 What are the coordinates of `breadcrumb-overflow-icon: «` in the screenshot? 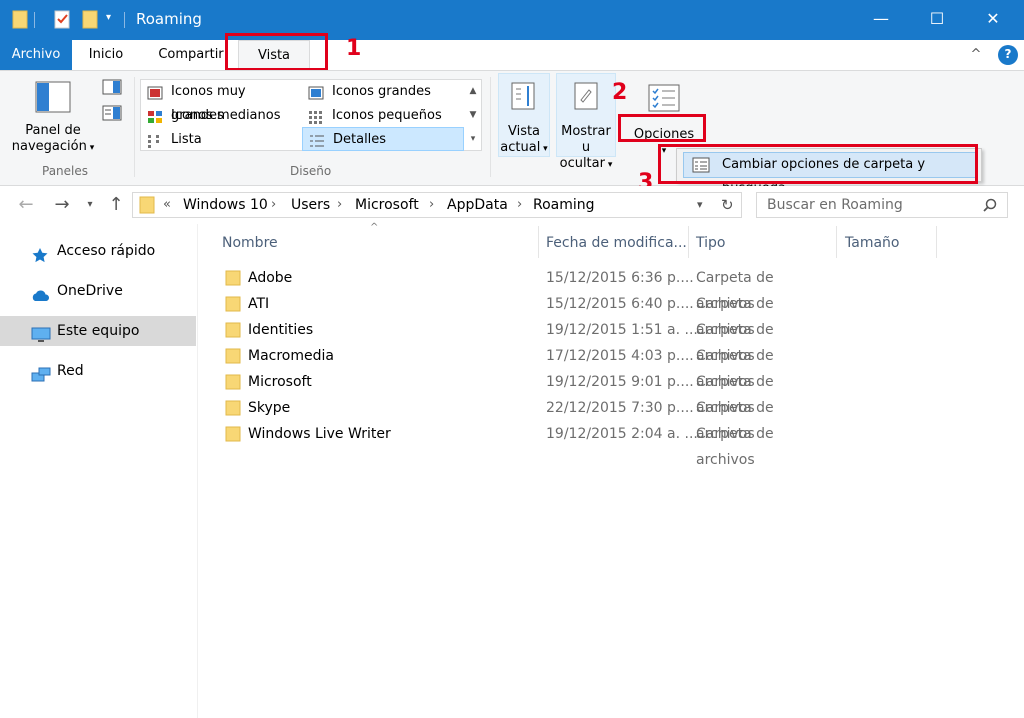 It's located at (167, 205).